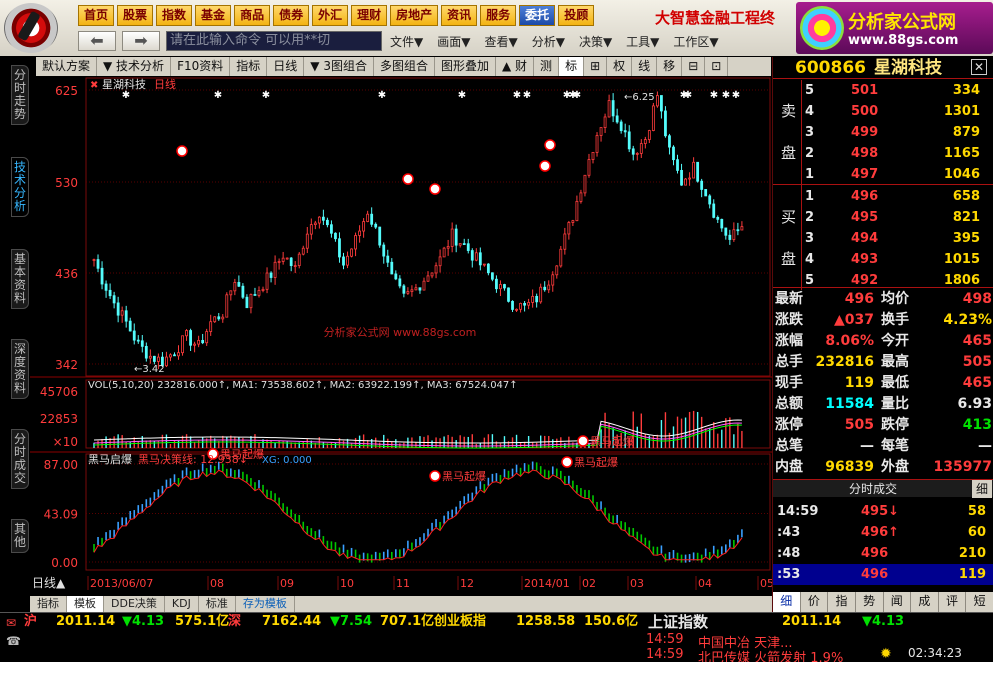 The image size is (993, 684). I want to click on toolbar-item-0: 默认方案, so click(67, 66).